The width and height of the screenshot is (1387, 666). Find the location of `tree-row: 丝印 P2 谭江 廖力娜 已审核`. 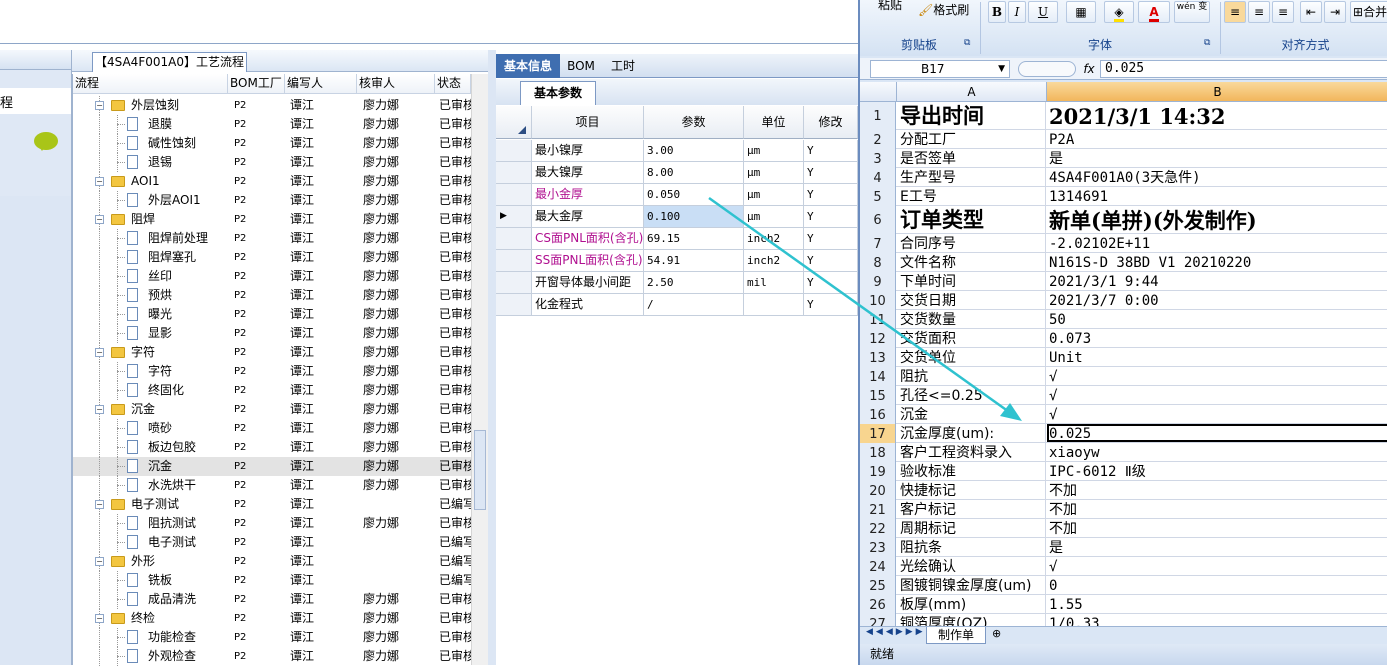

tree-row: 丝印 P2 谭江 廖力娜 已审核 is located at coordinates (272, 276).